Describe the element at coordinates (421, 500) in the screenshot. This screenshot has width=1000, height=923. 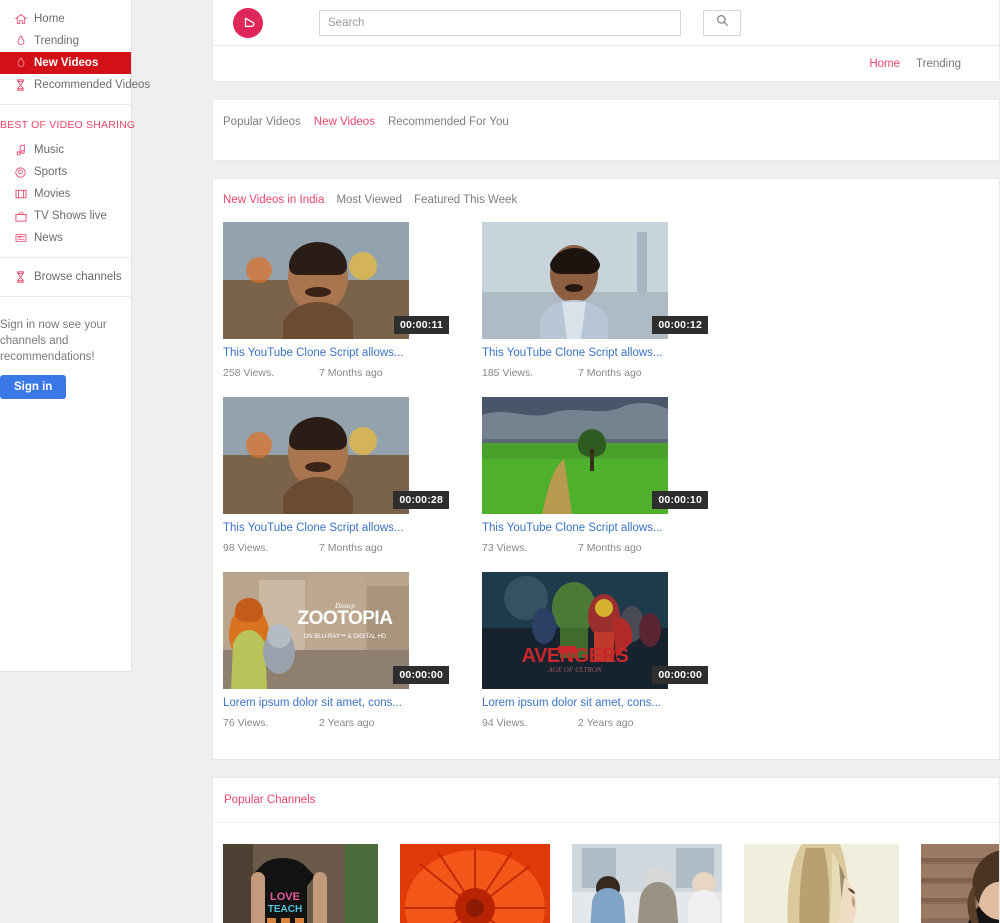
I see `video-duration-badge: 00:00:28` at that location.